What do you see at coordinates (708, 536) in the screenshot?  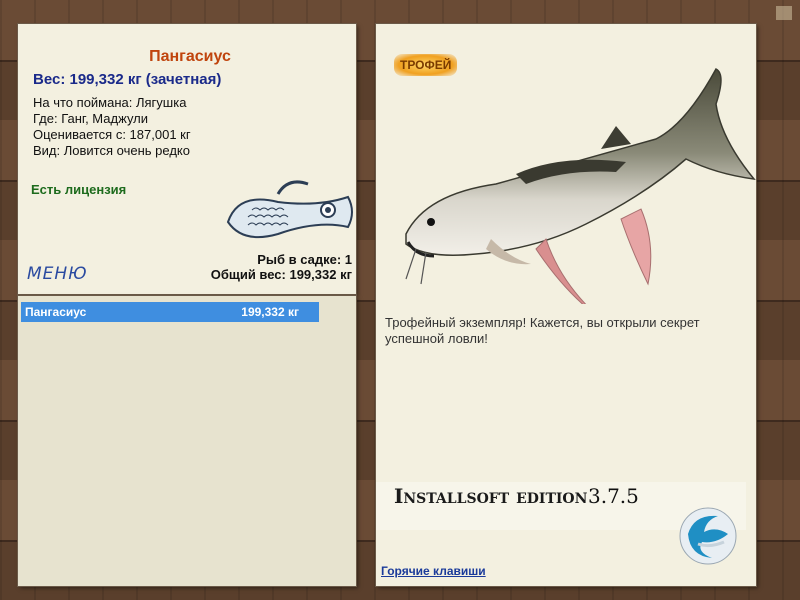 I see `installsoft-logo-icon` at bounding box center [708, 536].